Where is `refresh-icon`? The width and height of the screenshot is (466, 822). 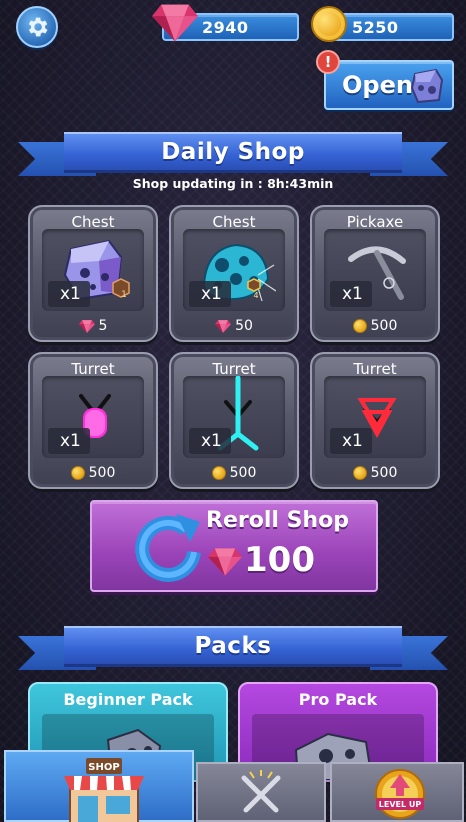 refresh-icon is located at coordinates (168, 548).